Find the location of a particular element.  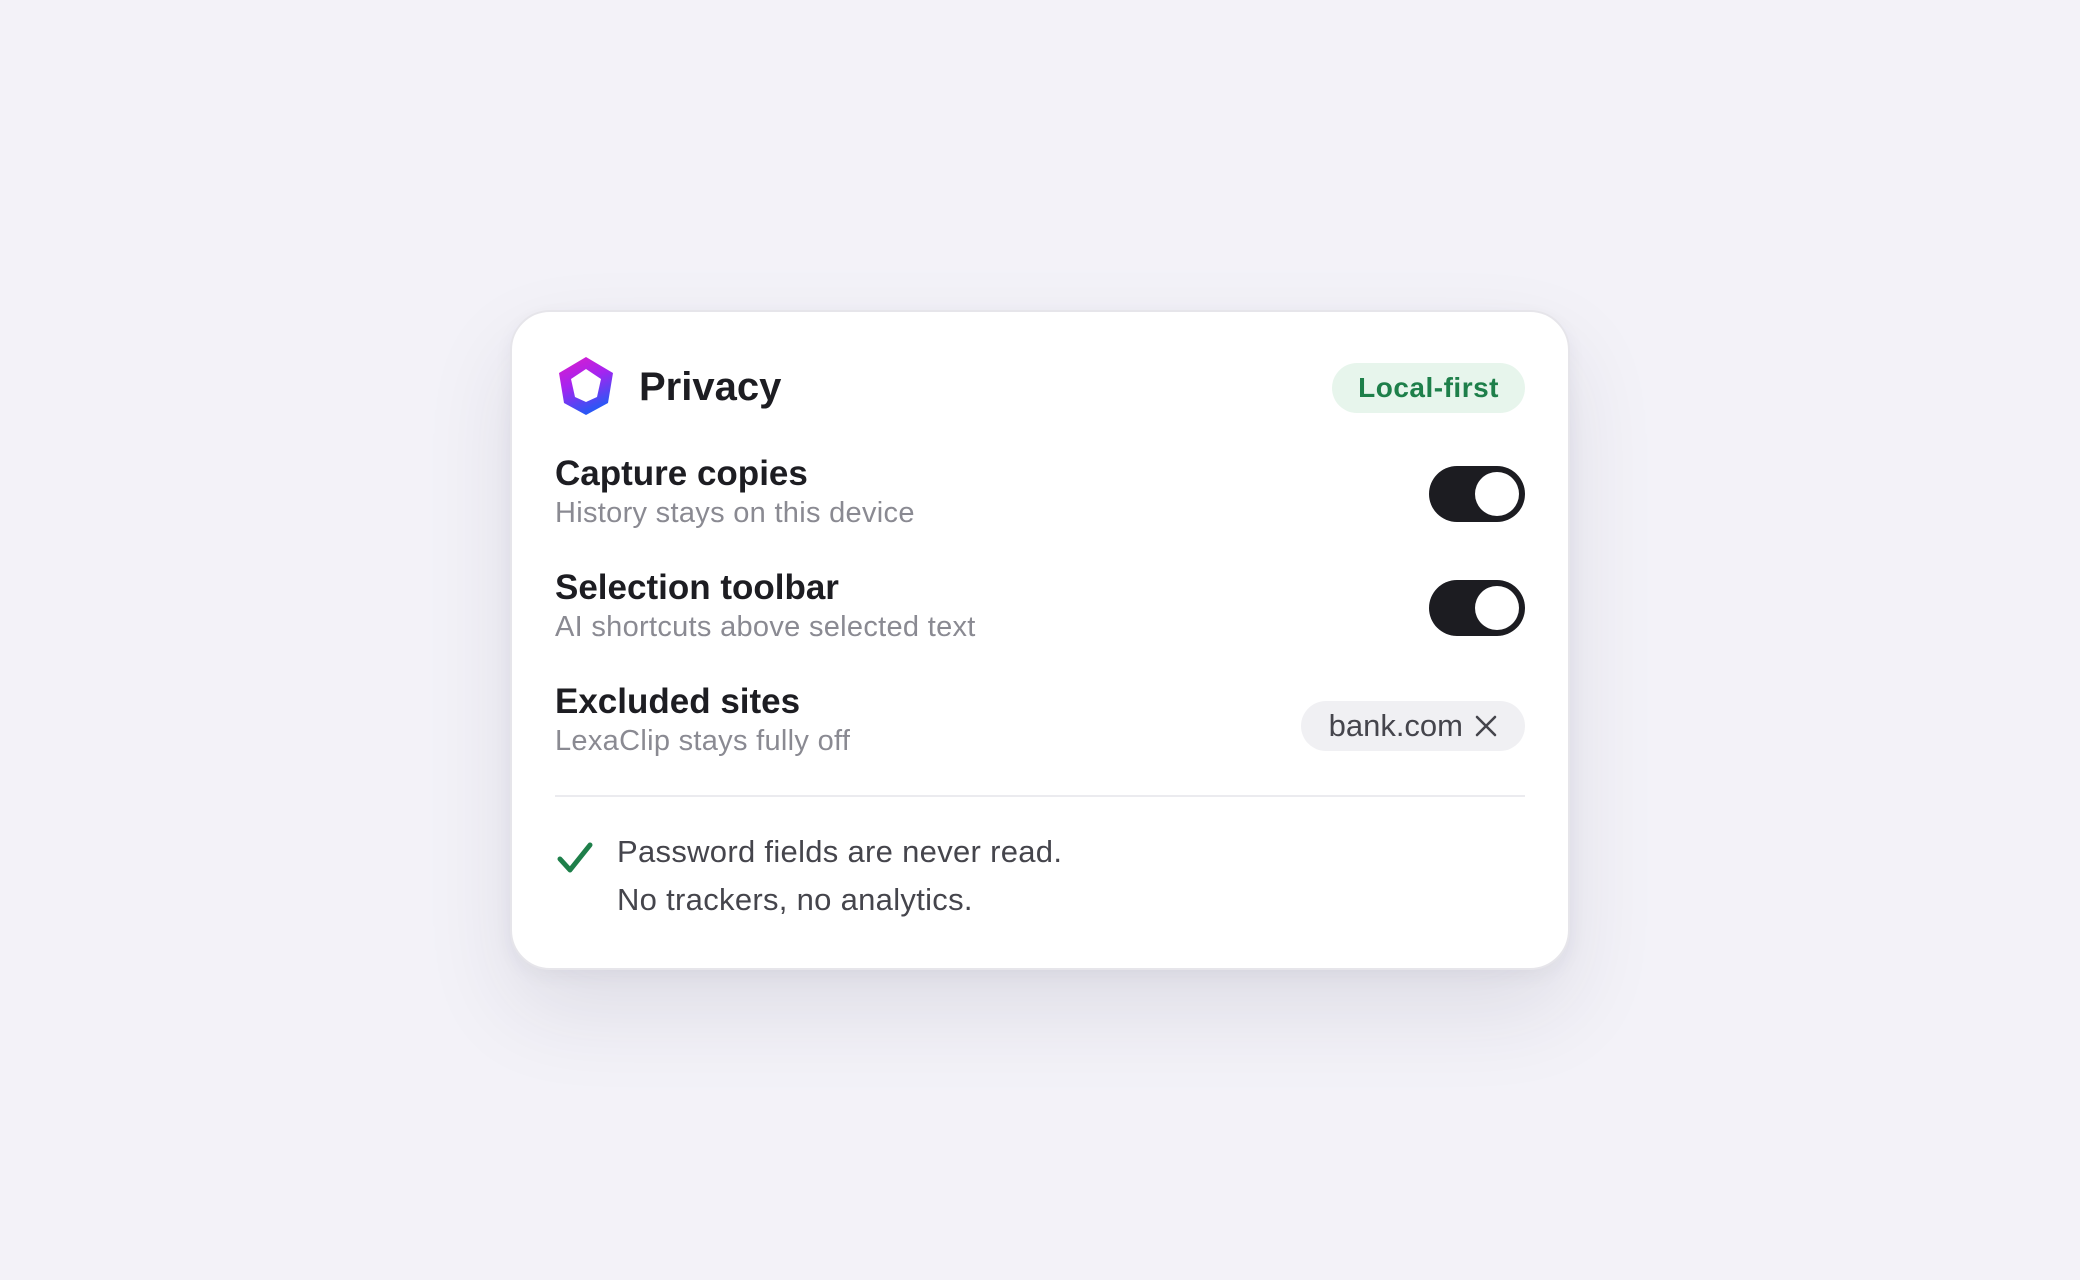

close-icon is located at coordinates (1486, 726).